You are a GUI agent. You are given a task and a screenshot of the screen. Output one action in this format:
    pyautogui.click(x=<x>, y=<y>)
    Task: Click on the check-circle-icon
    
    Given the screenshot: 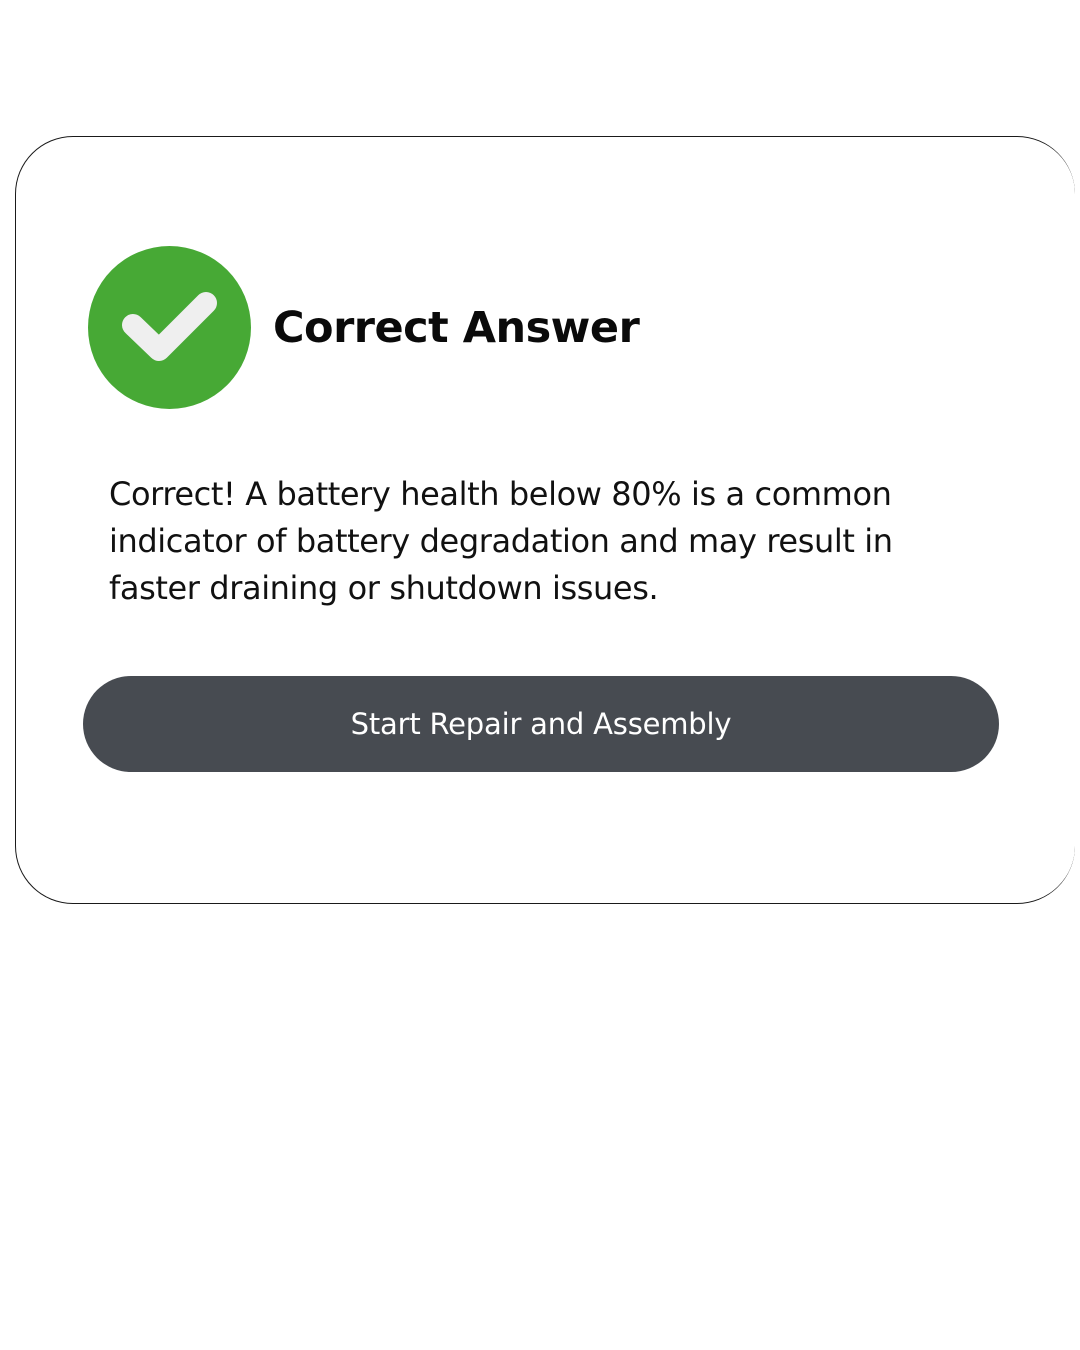 What is the action you would take?
    pyautogui.click(x=169, y=327)
    